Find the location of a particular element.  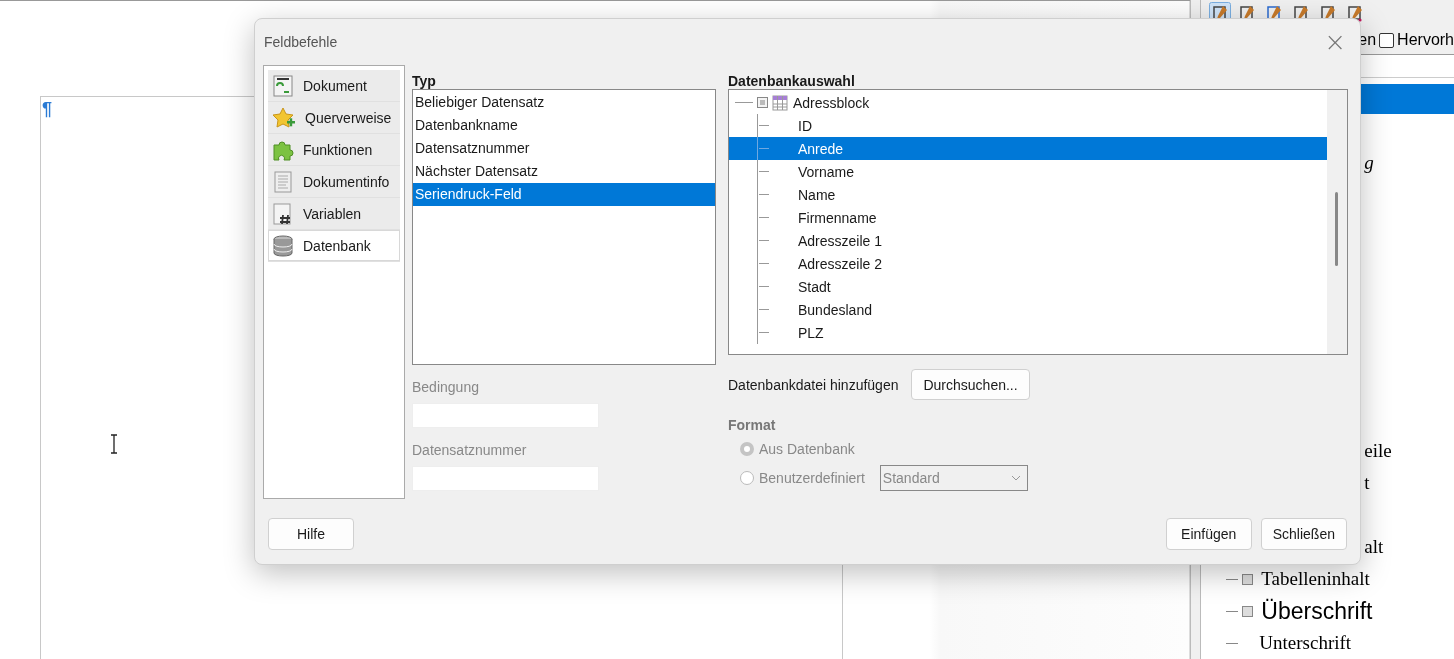

style-item: t is located at coordinates (1367, 483).